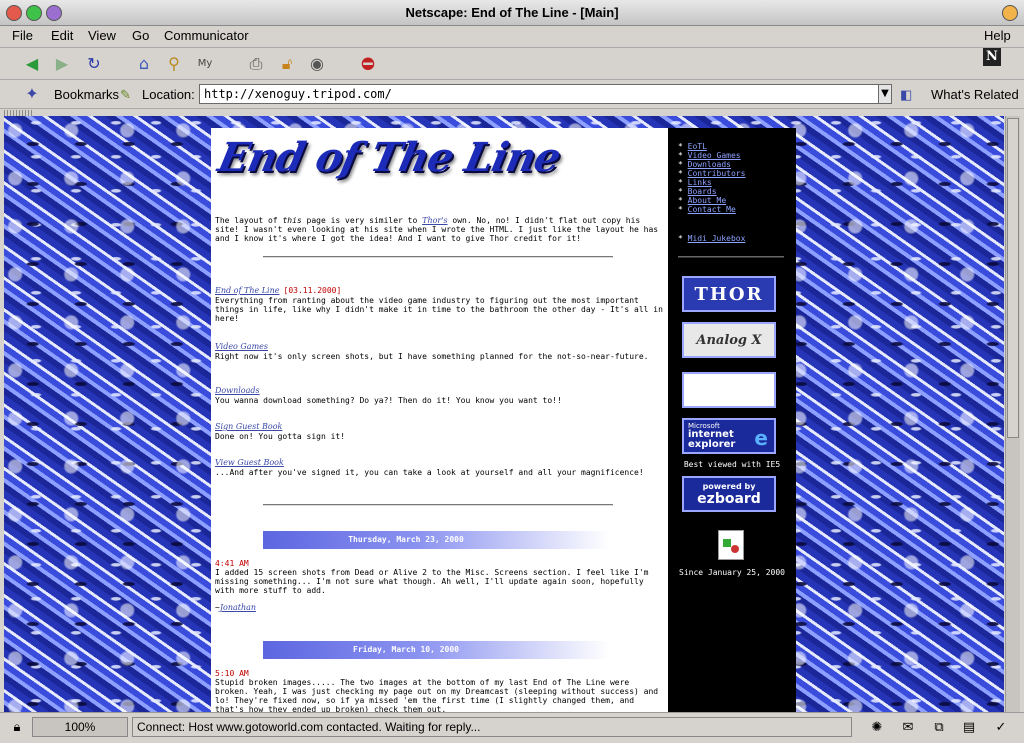 The image size is (1024, 743). I want to click on counter-image-icon, so click(731, 545).